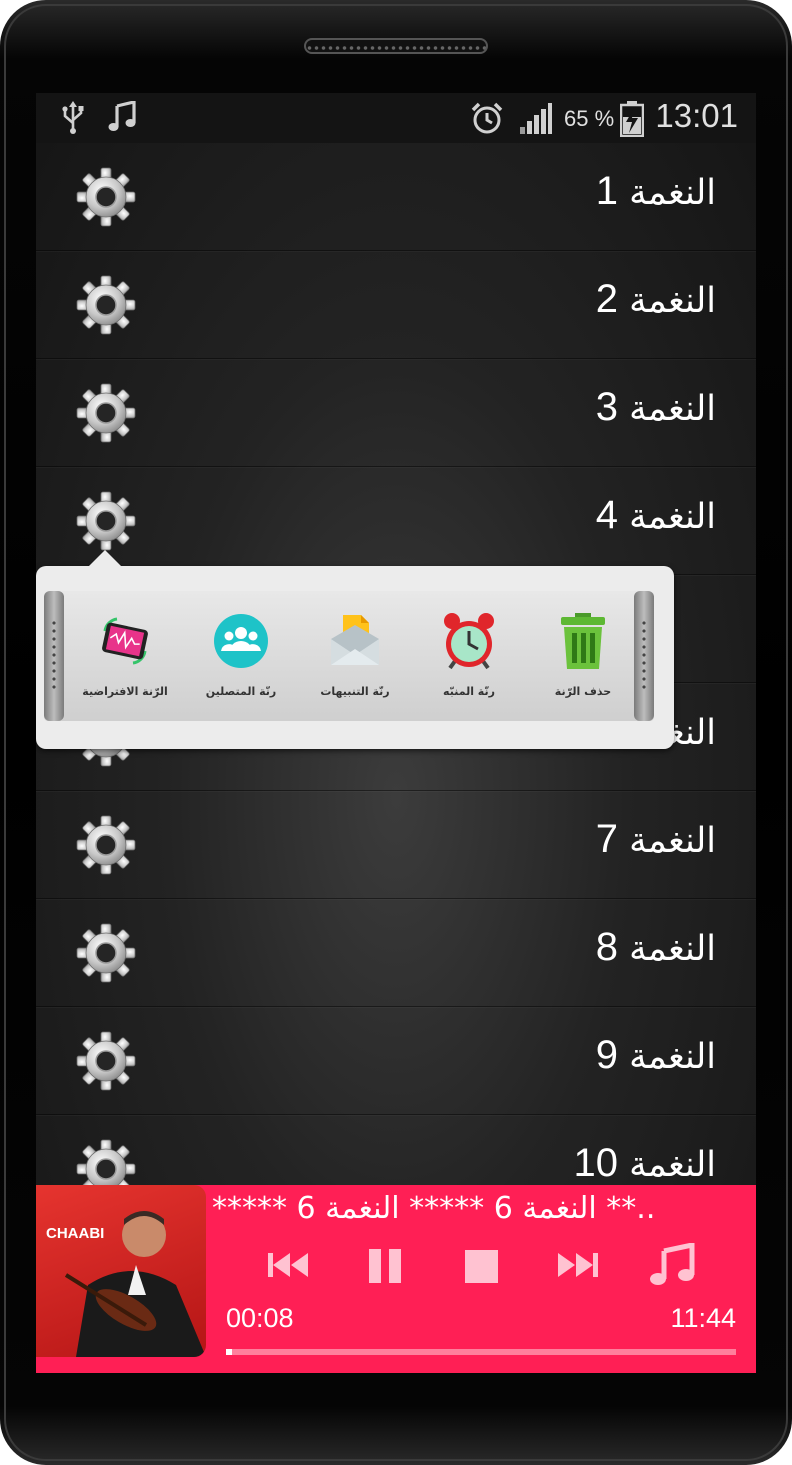 This screenshot has width=792, height=1465. I want to click on list-item: النغمة 9, so click(396, 1061).